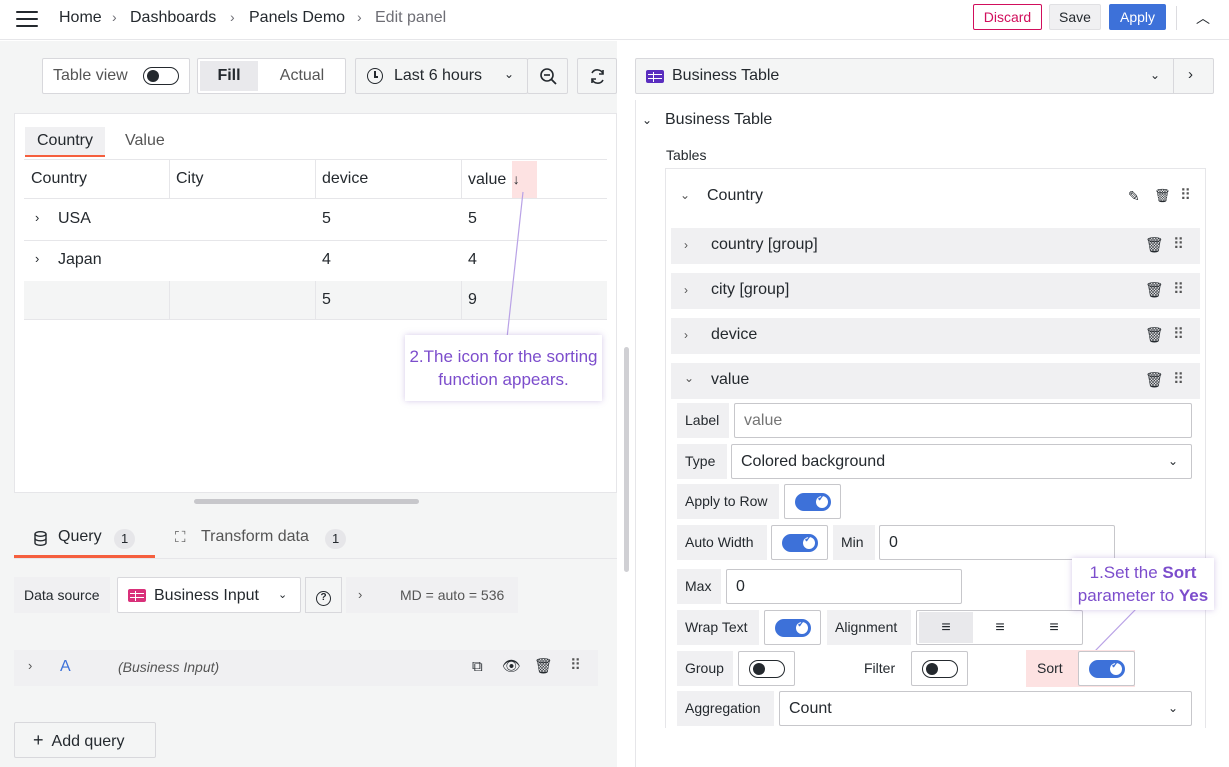 This screenshot has width=1229, height=767. What do you see at coordinates (65, 666) in the screenshot?
I see `query-letter: A` at bounding box center [65, 666].